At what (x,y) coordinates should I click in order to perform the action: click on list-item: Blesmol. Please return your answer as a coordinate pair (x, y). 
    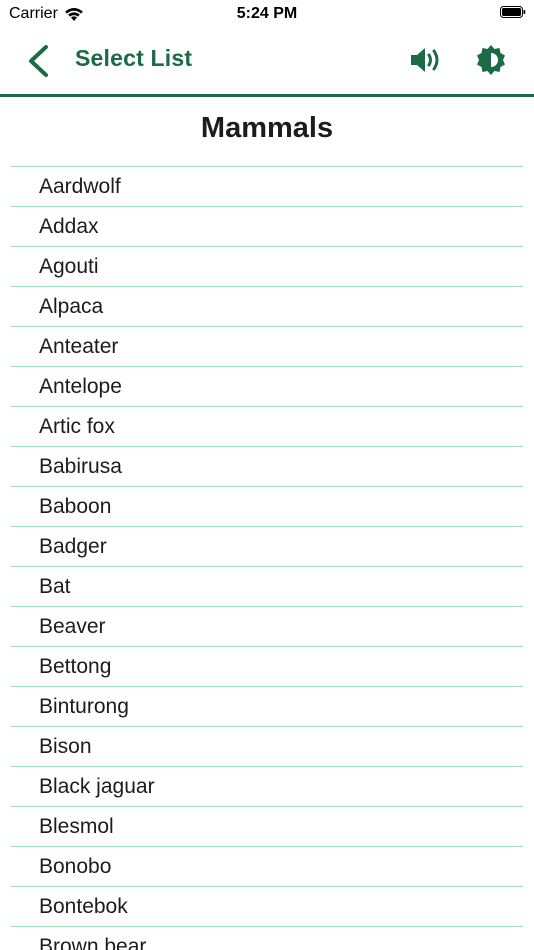
    Looking at the image, I should click on (267, 827).